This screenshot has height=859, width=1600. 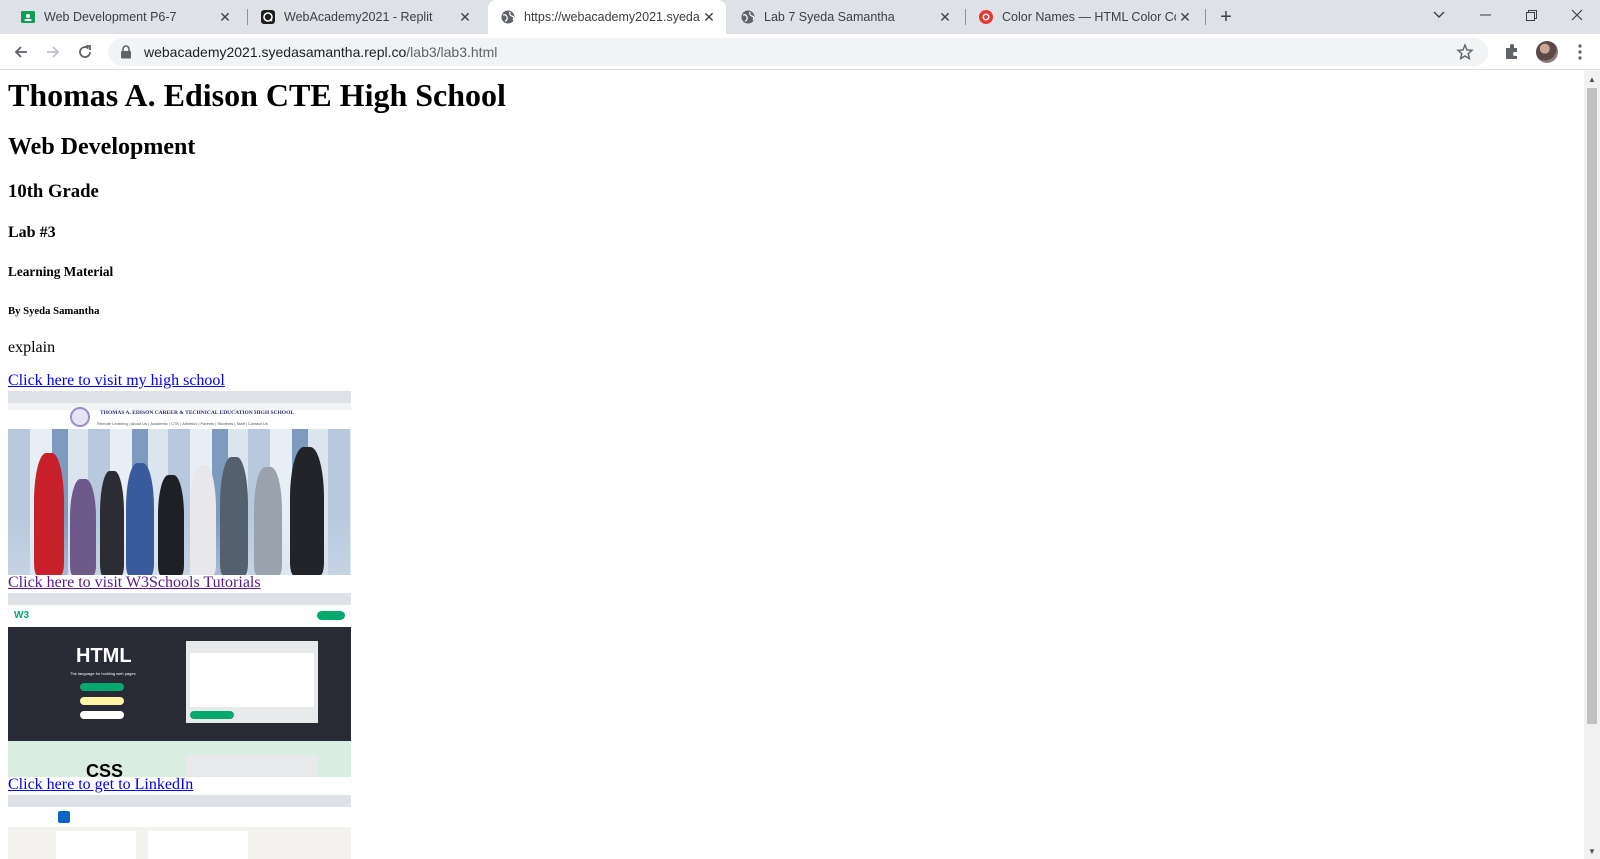 What do you see at coordinates (1580, 52) in the screenshot?
I see `more-menu-icon` at bounding box center [1580, 52].